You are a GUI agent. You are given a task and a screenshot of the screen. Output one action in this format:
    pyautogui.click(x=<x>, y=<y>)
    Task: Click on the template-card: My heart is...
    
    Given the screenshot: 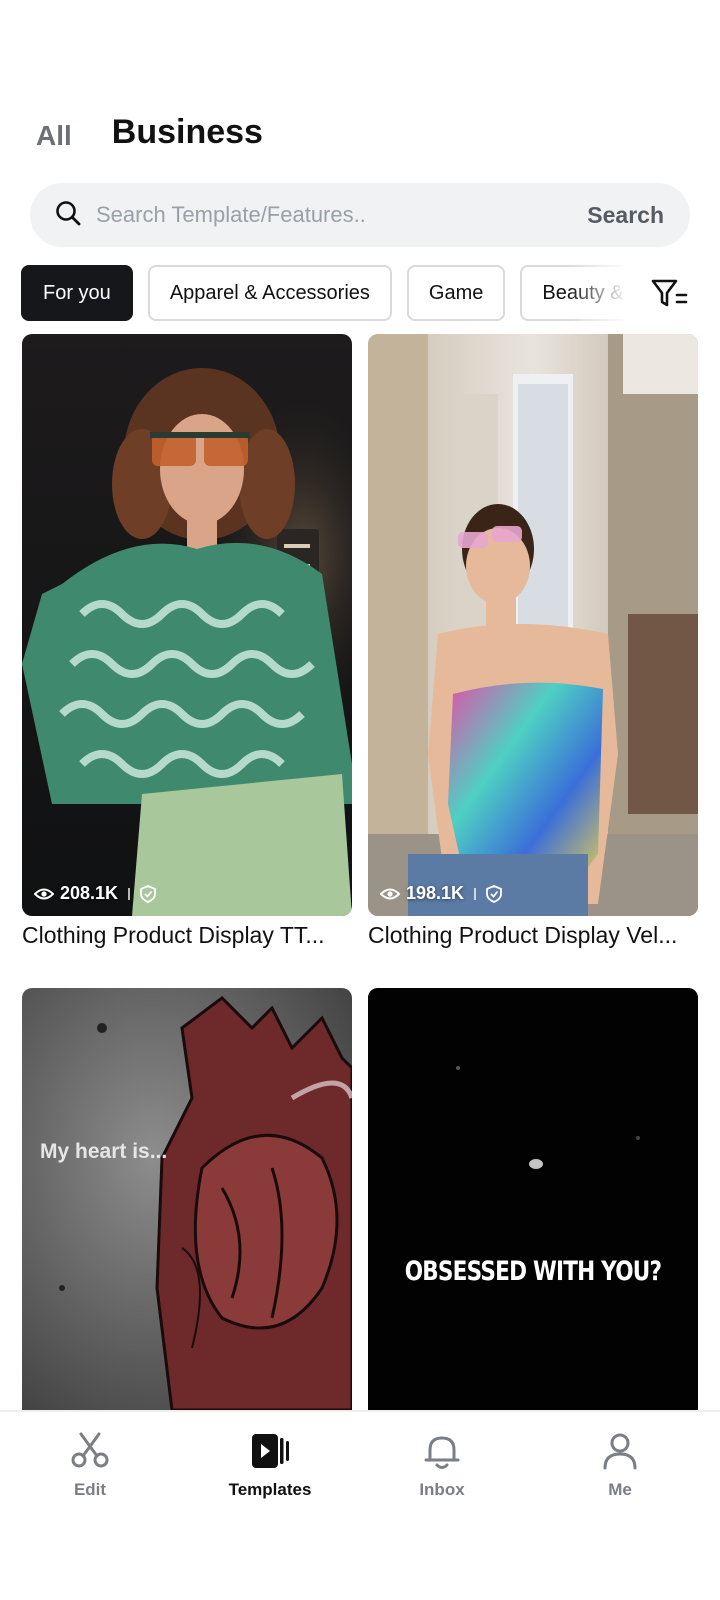 What is the action you would take?
    pyautogui.click(x=187, y=1199)
    